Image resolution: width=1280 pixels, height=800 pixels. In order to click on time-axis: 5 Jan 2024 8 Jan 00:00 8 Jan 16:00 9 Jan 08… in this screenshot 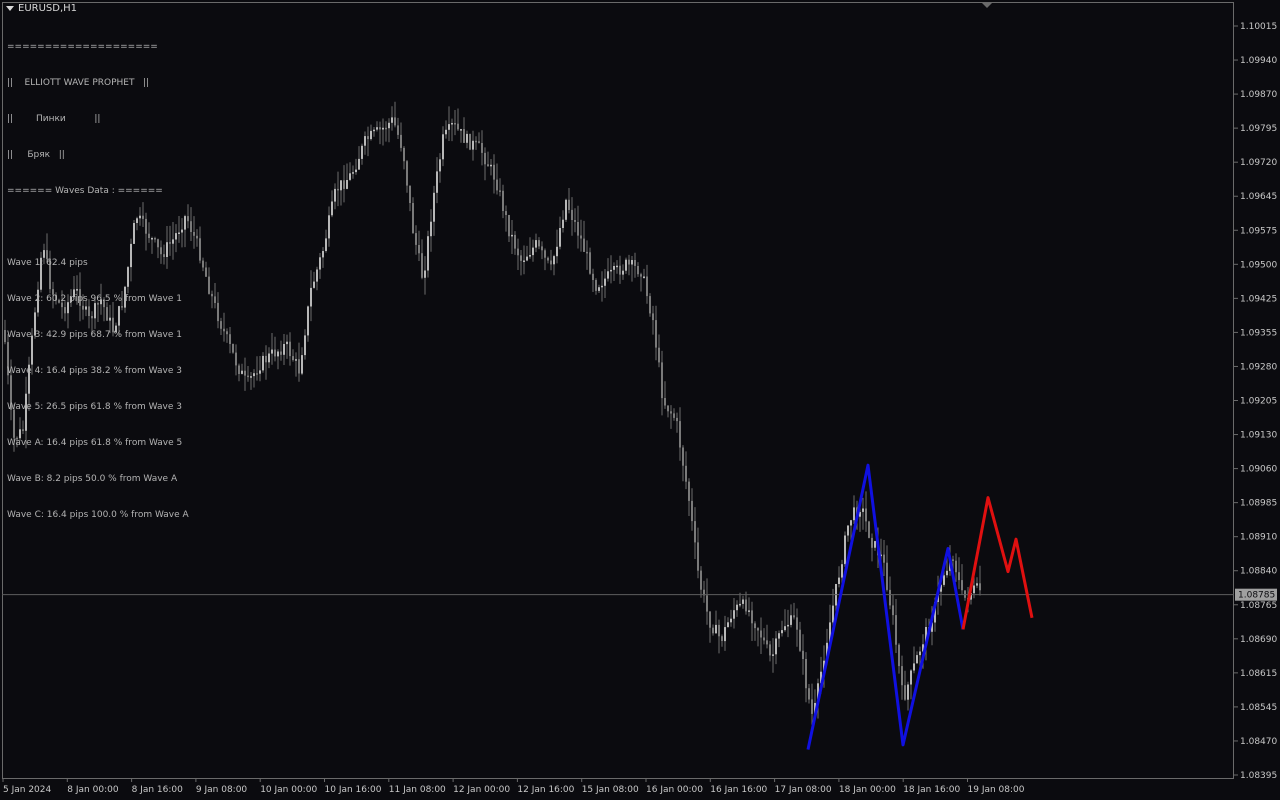, I will do `click(513, 786)`.